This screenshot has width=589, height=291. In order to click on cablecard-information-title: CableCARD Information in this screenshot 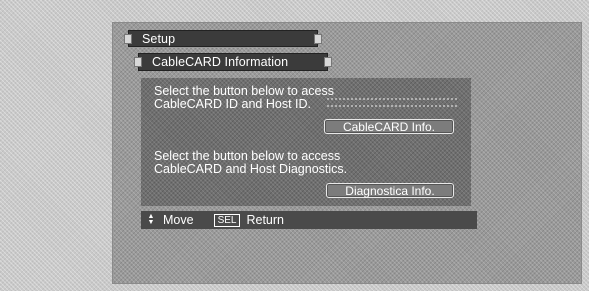, I will do `click(220, 62)`.